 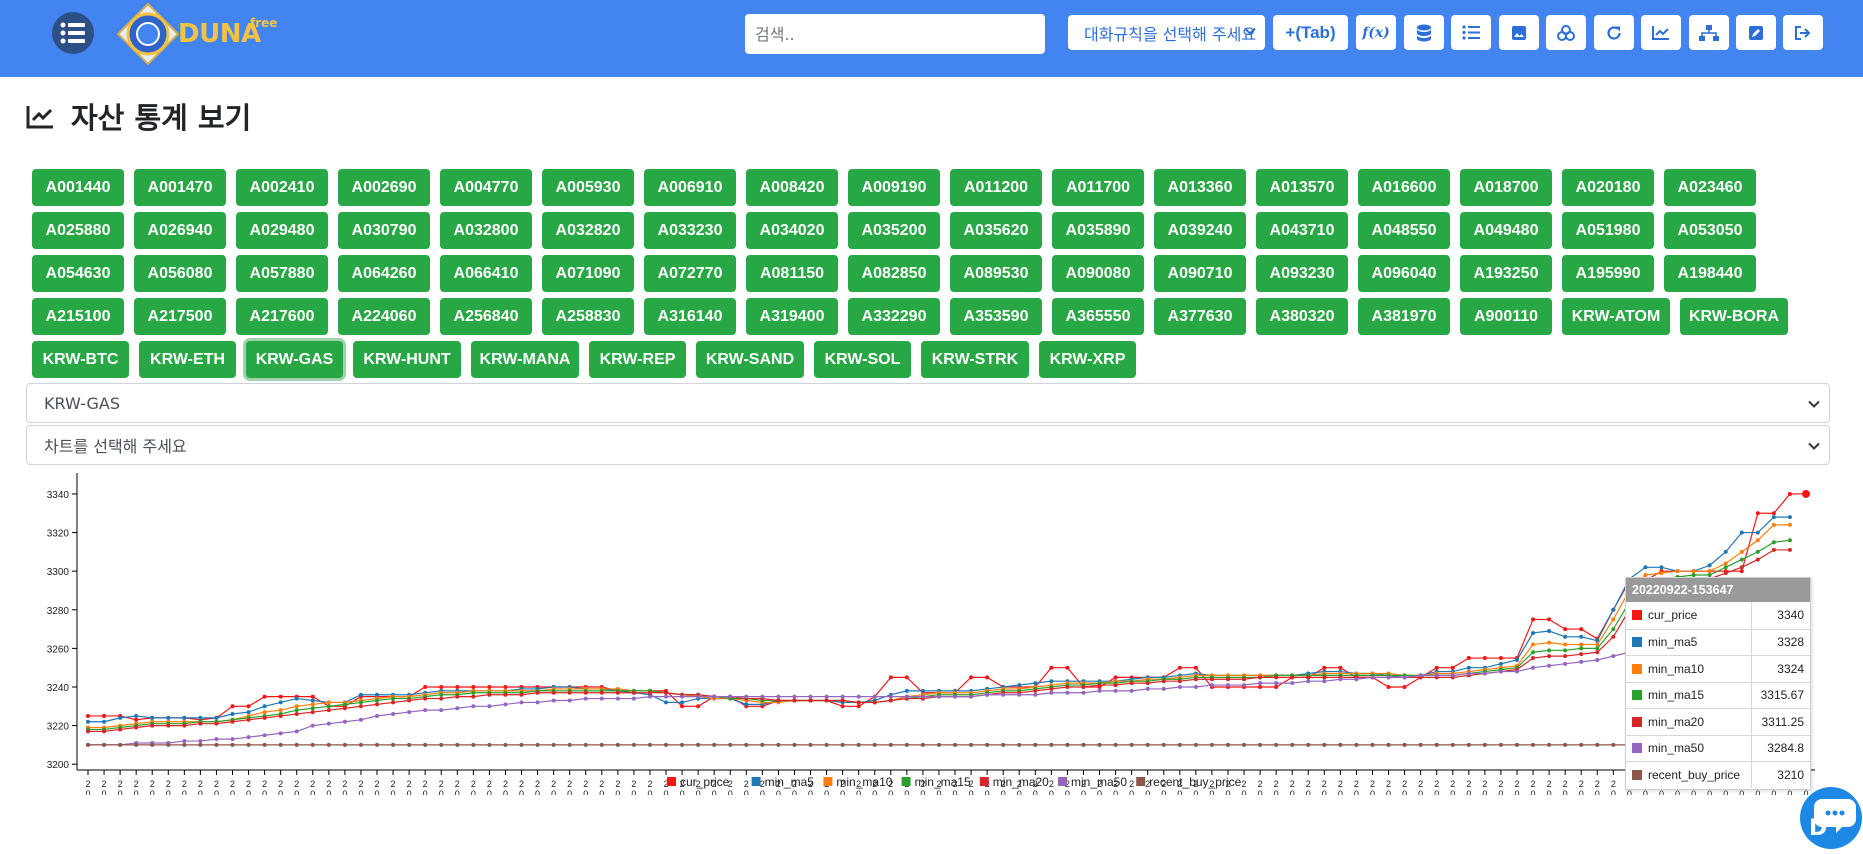 What do you see at coordinates (78, 187) in the screenshot?
I see `asset-button-a001440: A001440` at bounding box center [78, 187].